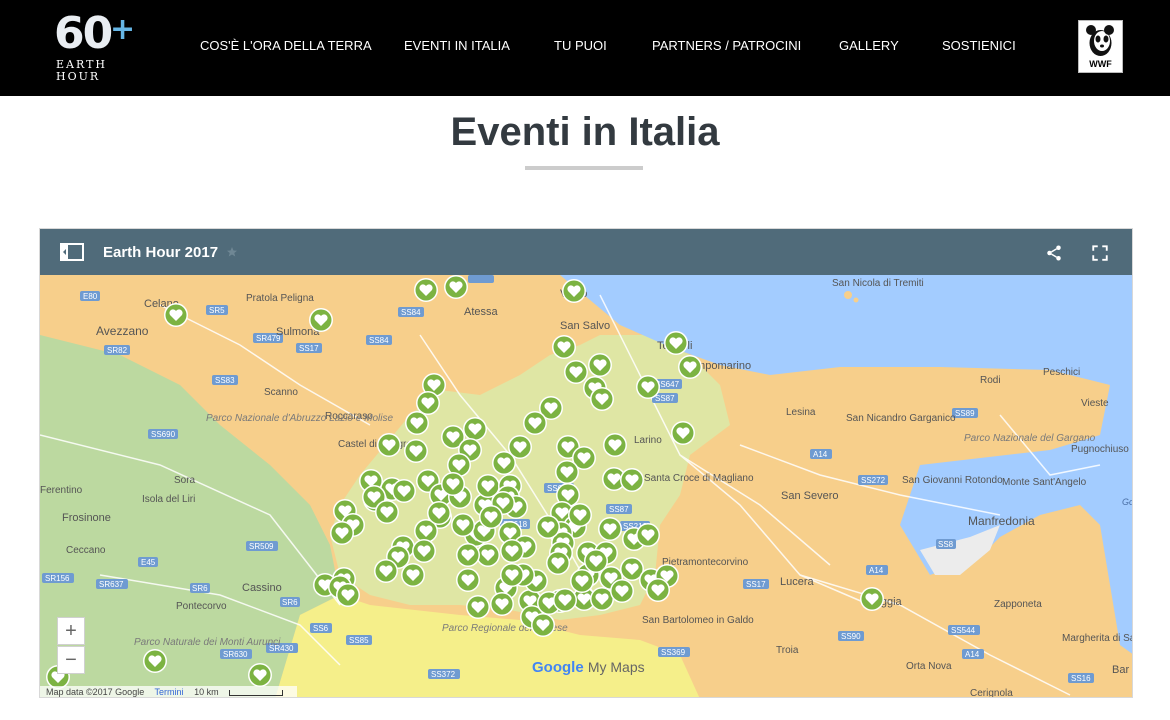 The image size is (1170, 720). I want to click on nav-item-gallery: GALLERY, so click(869, 45).